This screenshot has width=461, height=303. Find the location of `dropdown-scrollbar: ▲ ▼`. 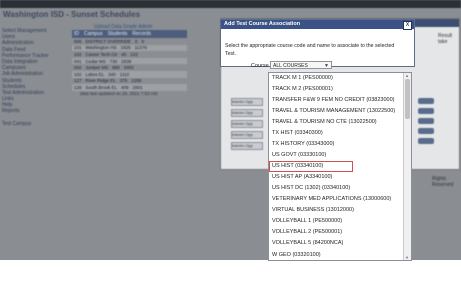

dropdown-scrollbar: ▲ ▼ is located at coordinates (407, 166).